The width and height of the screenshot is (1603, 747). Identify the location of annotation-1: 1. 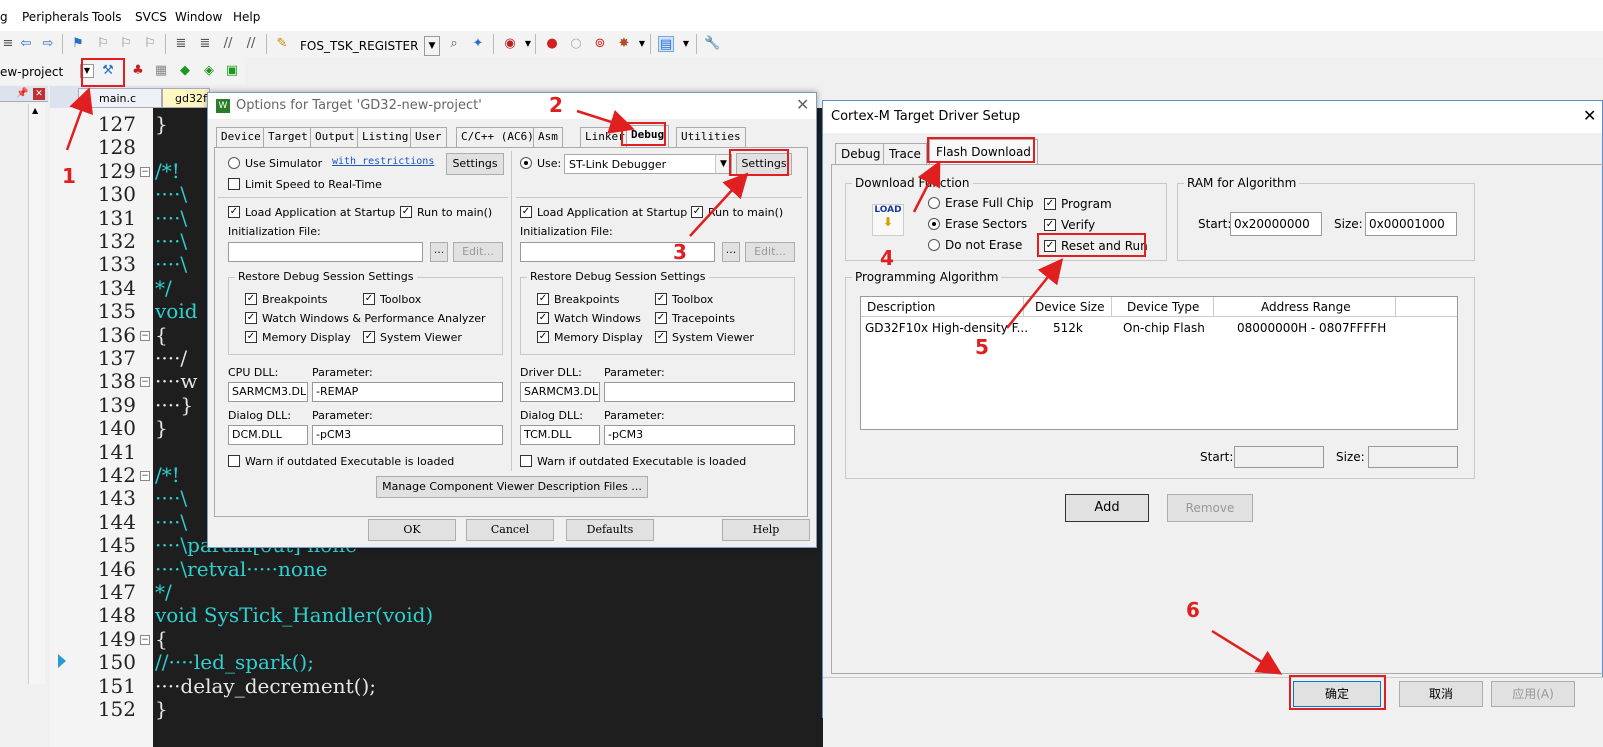
(69, 176).